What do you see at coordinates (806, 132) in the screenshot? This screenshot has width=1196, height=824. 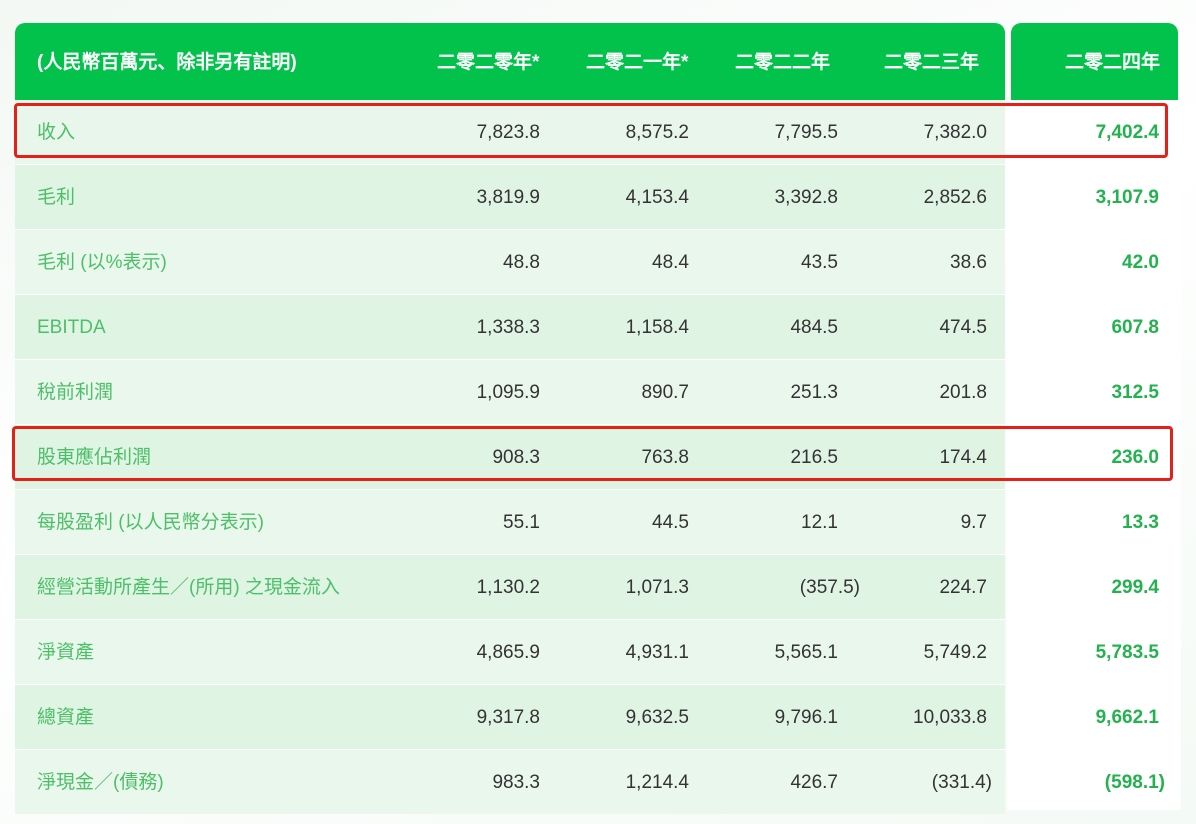 I see `cell-2022: 7,795.5` at bounding box center [806, 132].